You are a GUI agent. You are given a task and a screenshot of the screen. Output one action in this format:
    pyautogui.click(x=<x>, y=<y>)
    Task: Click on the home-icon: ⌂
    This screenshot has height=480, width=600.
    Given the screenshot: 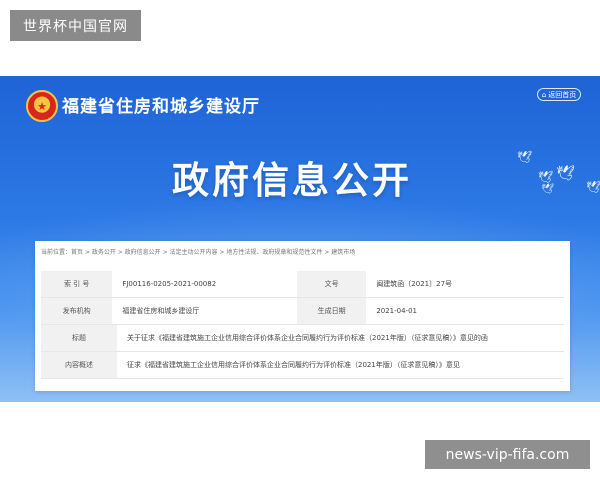 What is the action you would take?
    pyautogui.click(x=544, y=94)
    